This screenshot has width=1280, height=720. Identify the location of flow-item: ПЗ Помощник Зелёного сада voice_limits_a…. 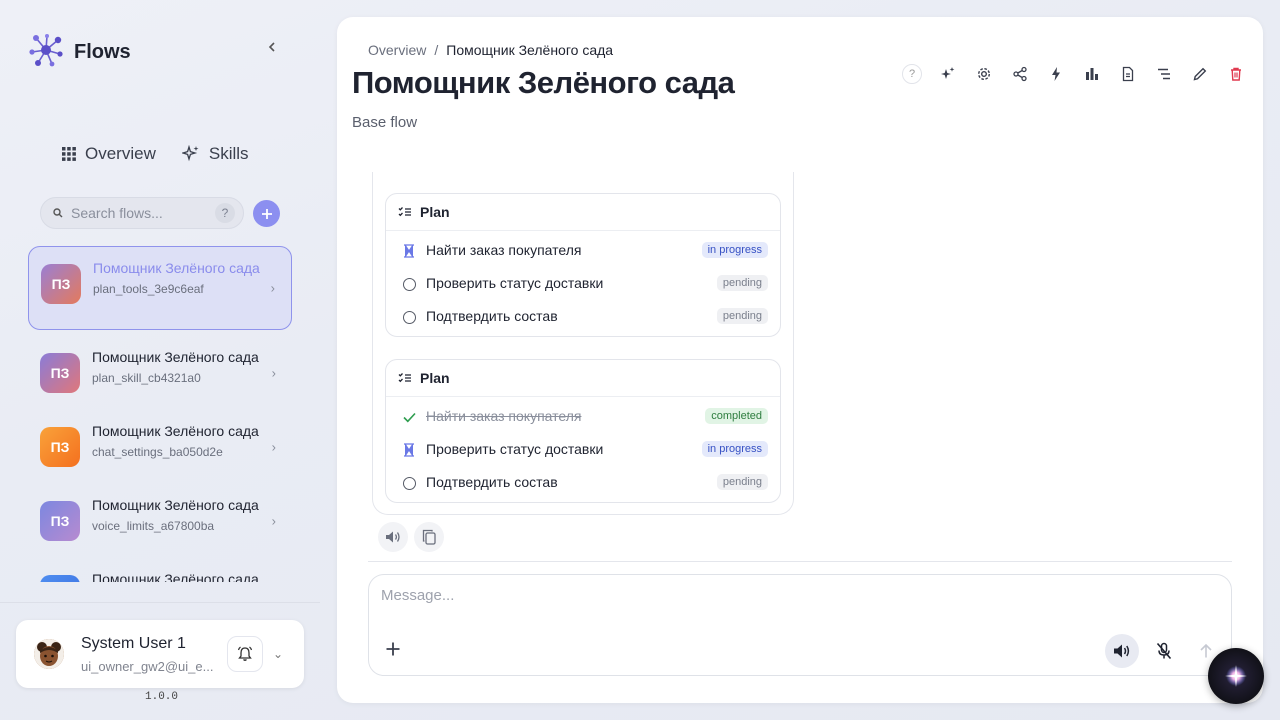
(160, 521).